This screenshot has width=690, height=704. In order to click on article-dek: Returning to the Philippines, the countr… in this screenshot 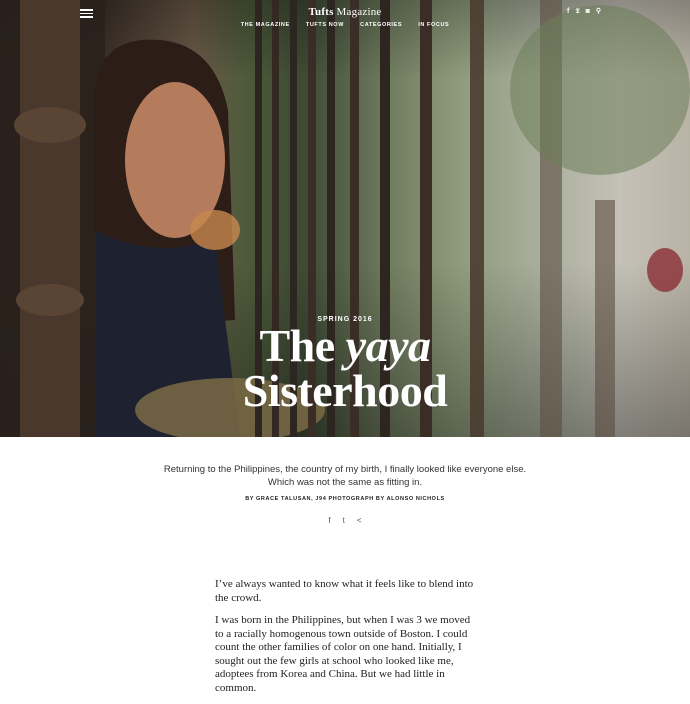, I will do `click(345, 476)`.